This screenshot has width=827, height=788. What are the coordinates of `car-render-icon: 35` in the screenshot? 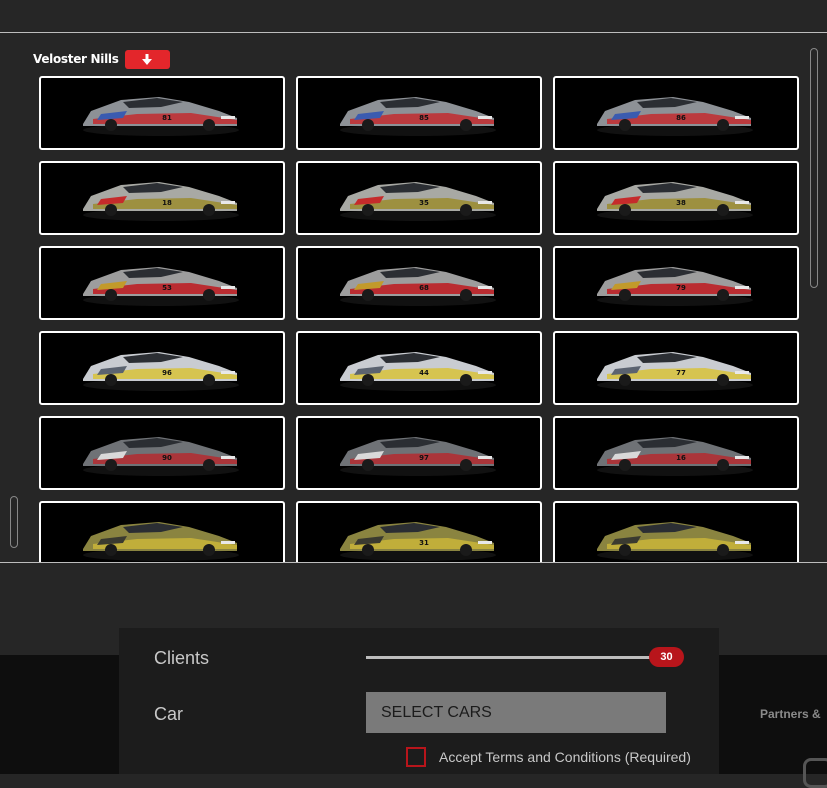 It's located at (418, 201).